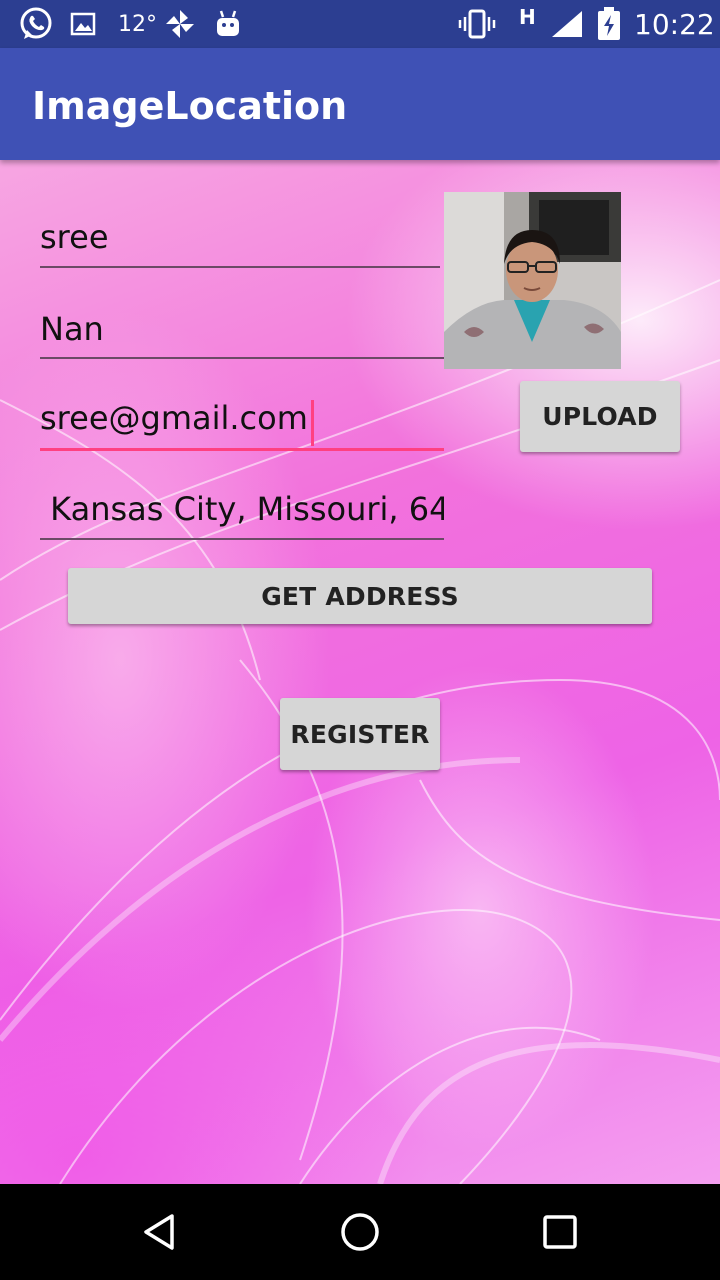 This screenshot has height=1280, width=720. What do you see at coordinates (527, 17) in the screenshot?
I see `network-type: H` at bounding box center [527, 17].